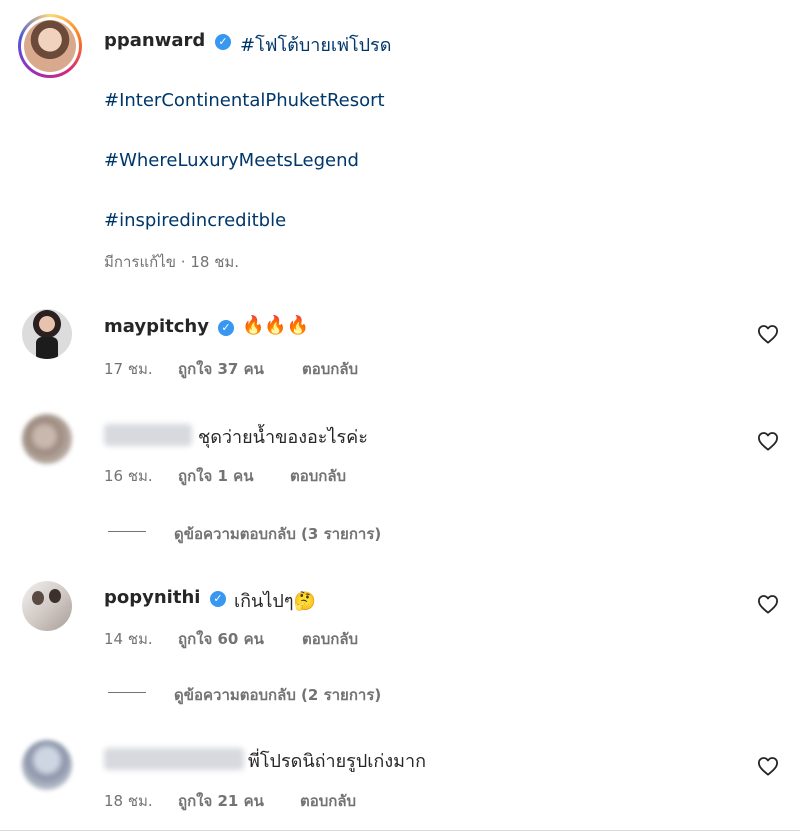 The image size is (800, 833). I want to click on comment-text: 🔥🔥🔥, so click(276, 325).